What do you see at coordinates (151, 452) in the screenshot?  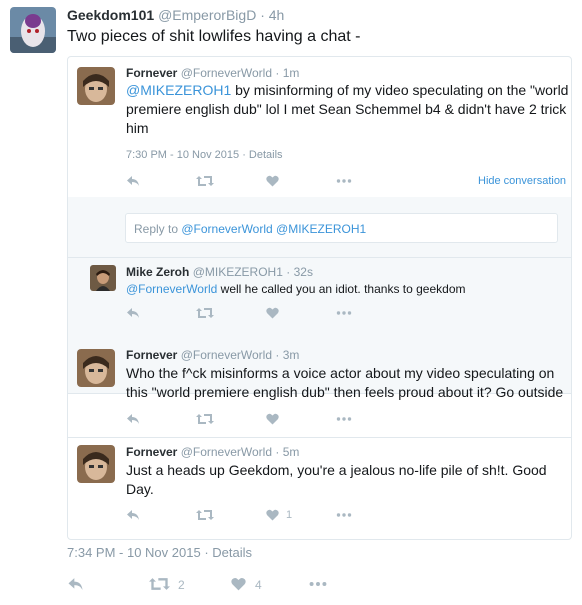 I see `tweet4-name: Fornever` at bounding box center [151, 452].